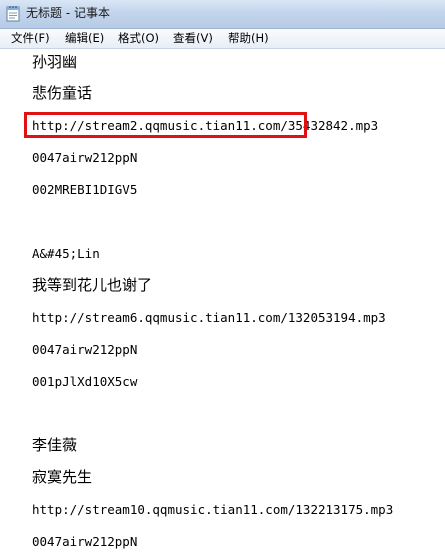 Image resolution: width=445 pixels, height=554 pixels. Describe the element at coordinates (30, 38) in the screenshot. I see `menu-file: 文件(F)` at that location.